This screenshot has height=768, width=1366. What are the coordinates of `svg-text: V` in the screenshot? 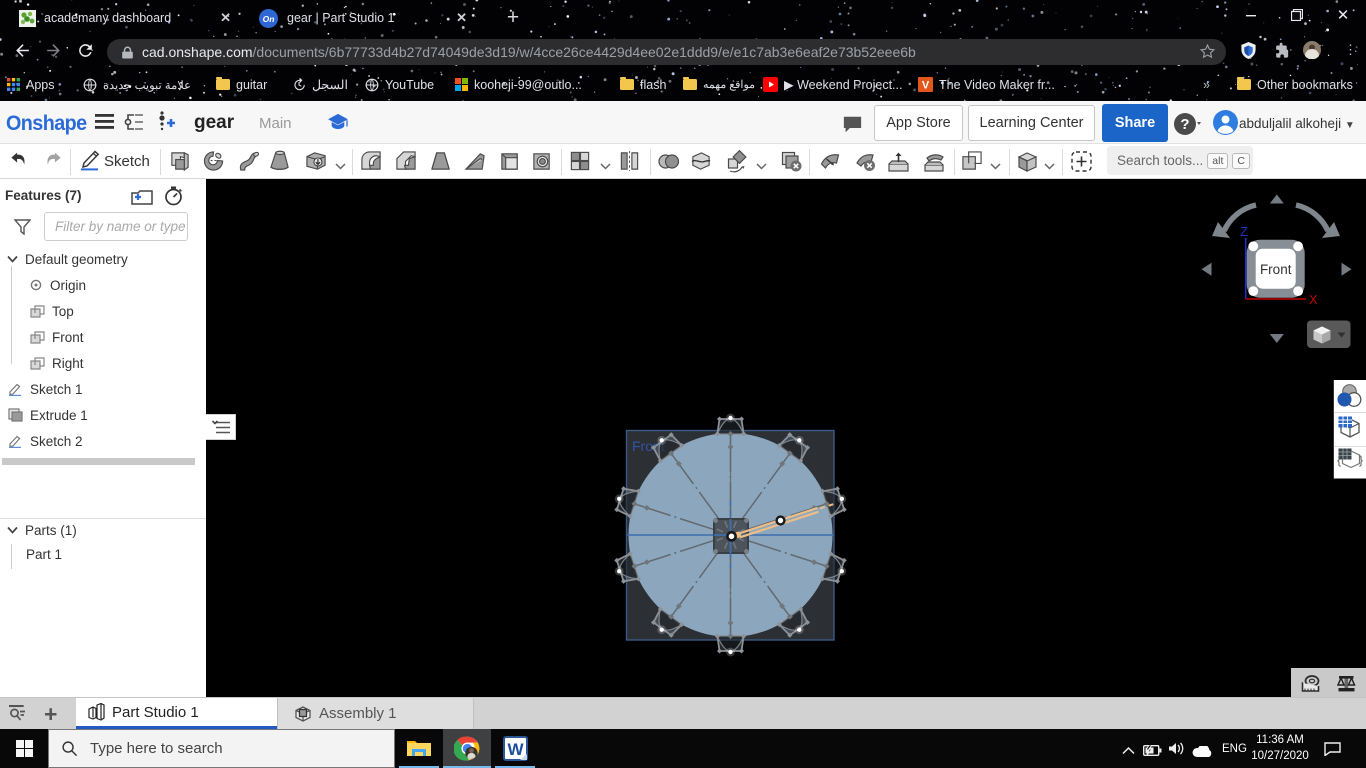 It's located at (926, 86).